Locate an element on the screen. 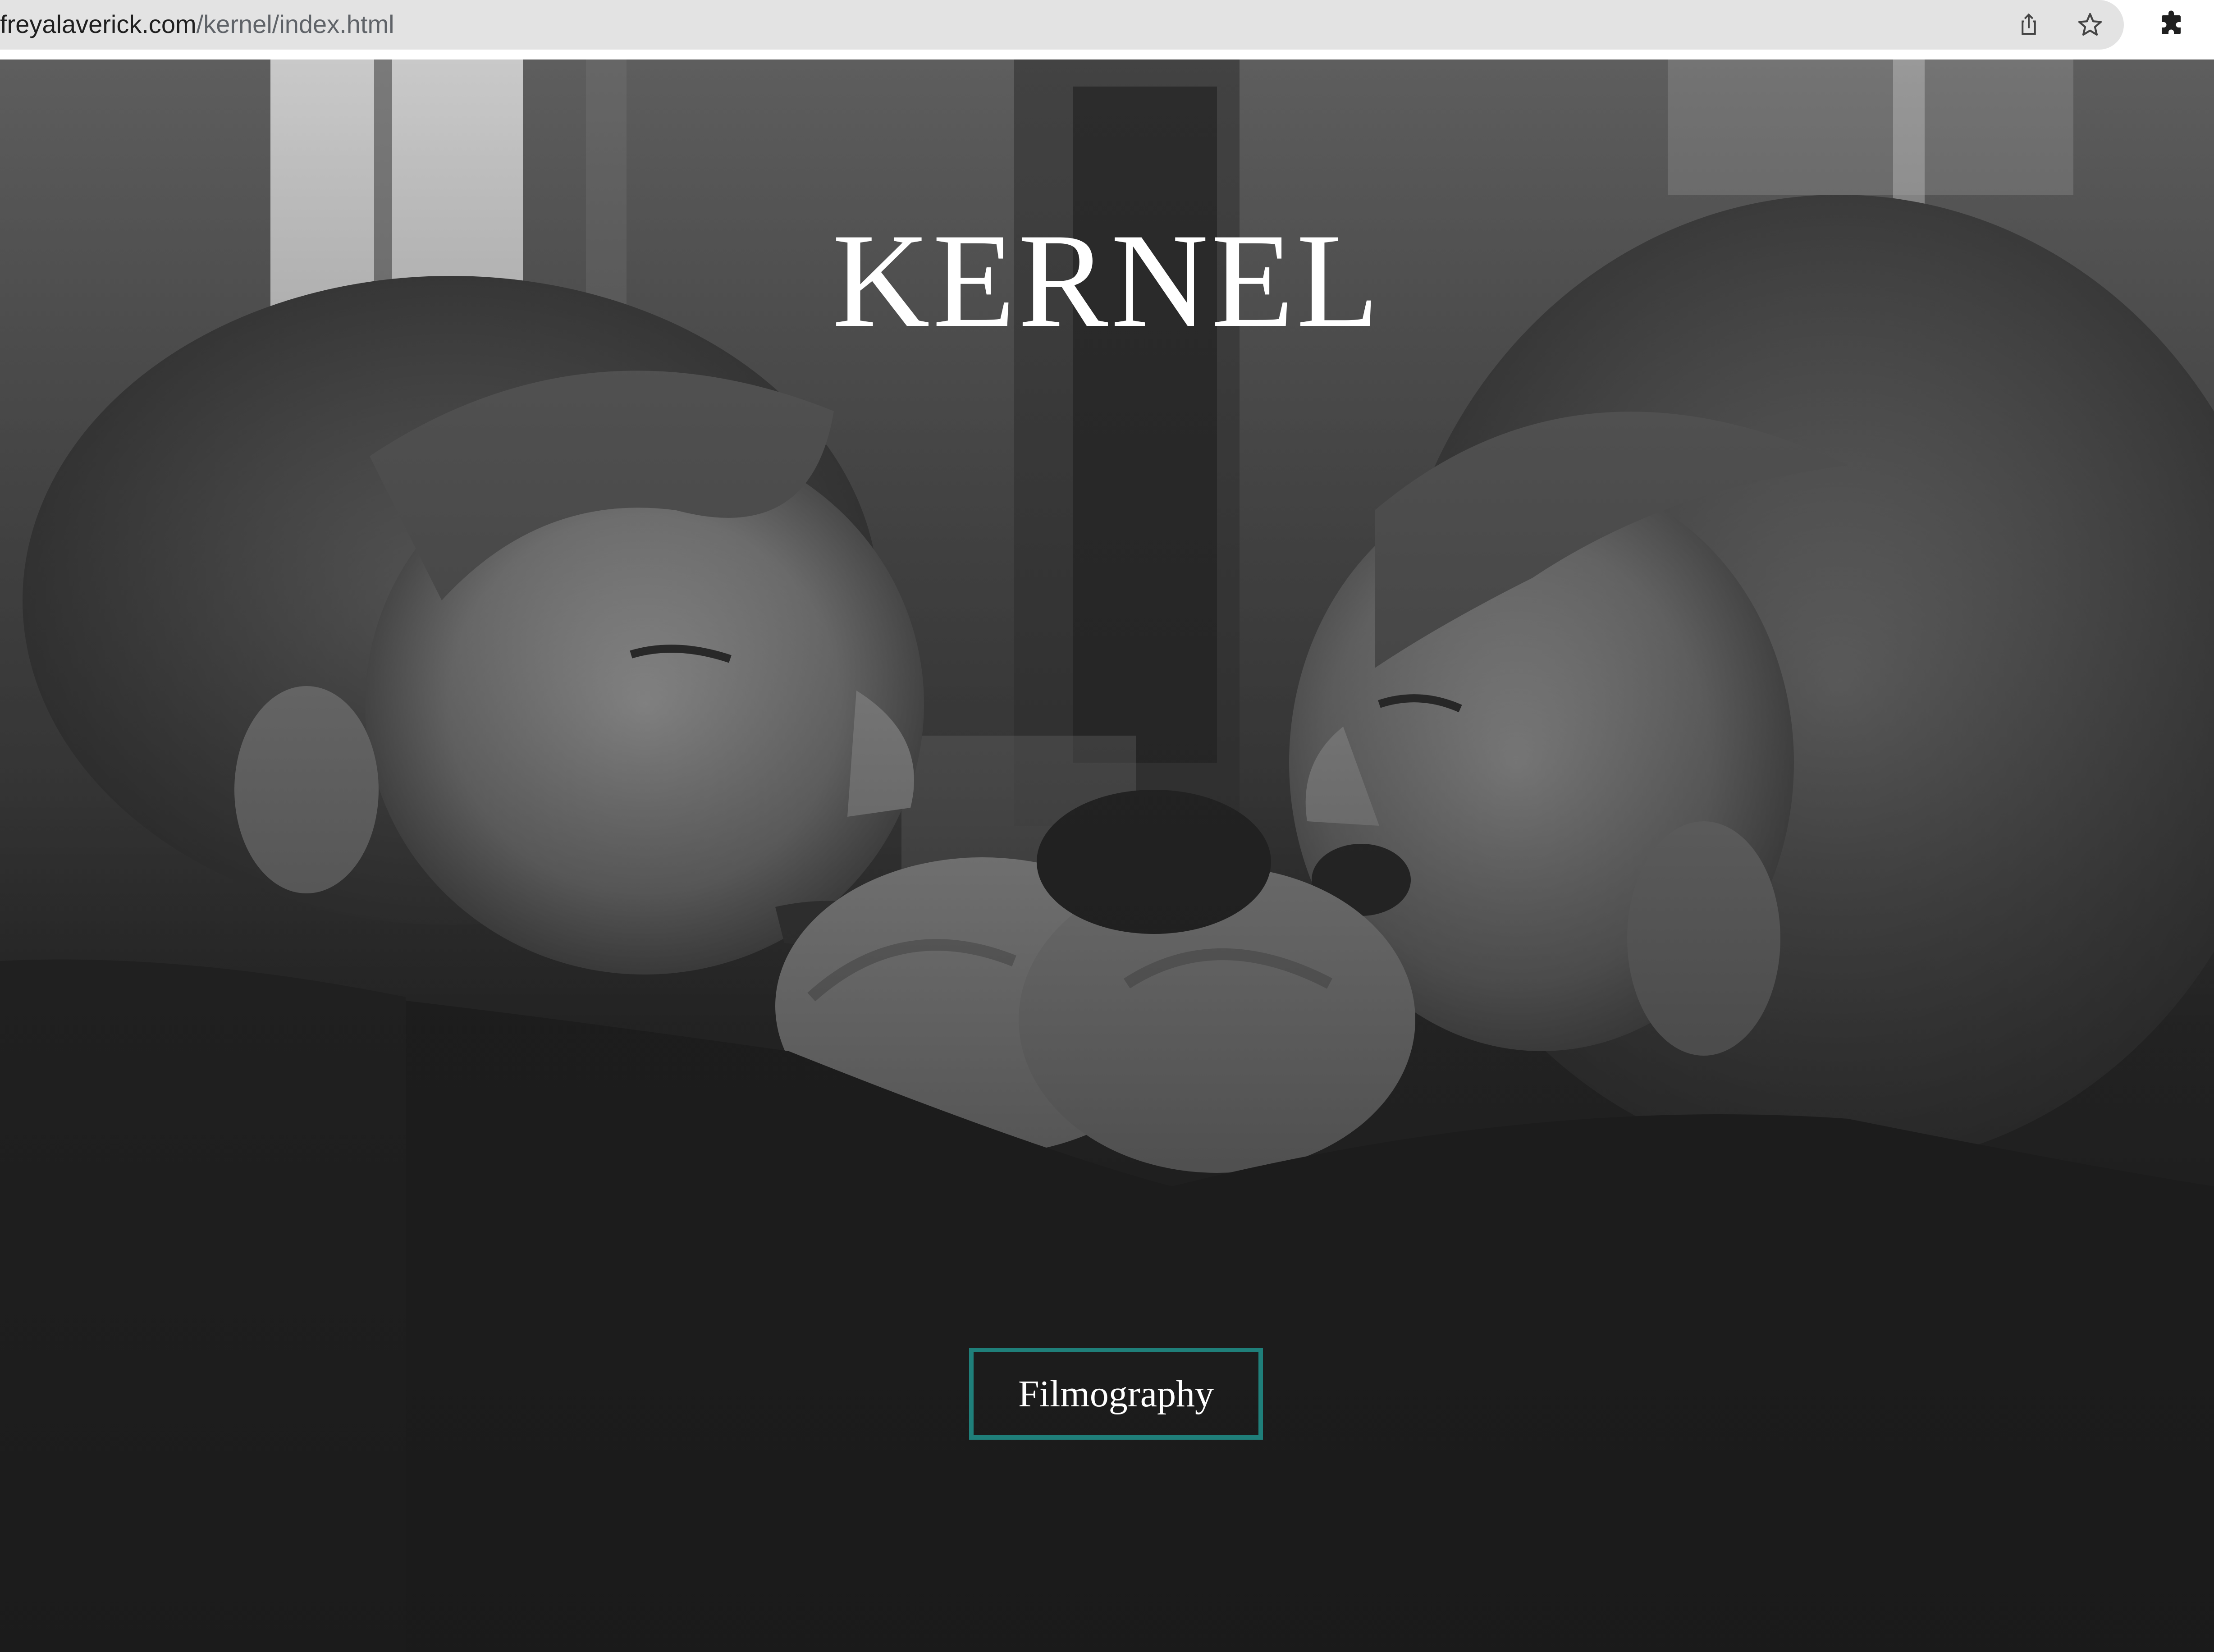 This screenshot has width=2214, height=1652. address-bar-url: freyalaverick.com/kernel/index.html is located at coordinates (197, 24).